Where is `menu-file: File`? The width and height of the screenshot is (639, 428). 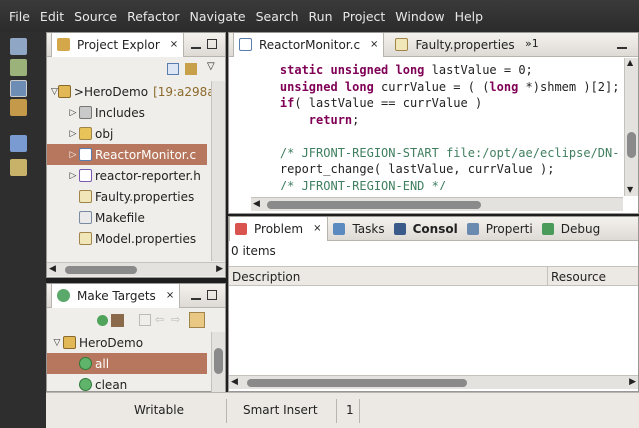 menu-file: File is located at coordinates (19, 16).